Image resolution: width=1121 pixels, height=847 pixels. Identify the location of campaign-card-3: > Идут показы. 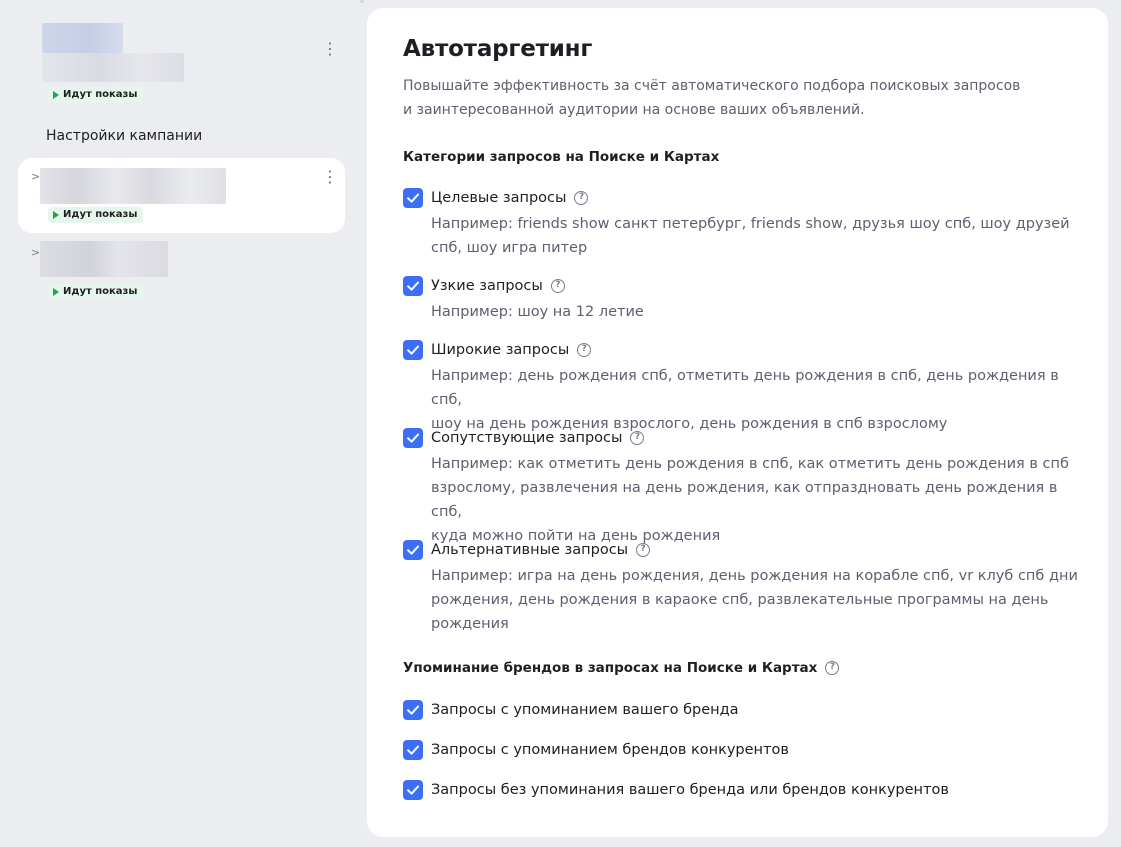
(181, 271).